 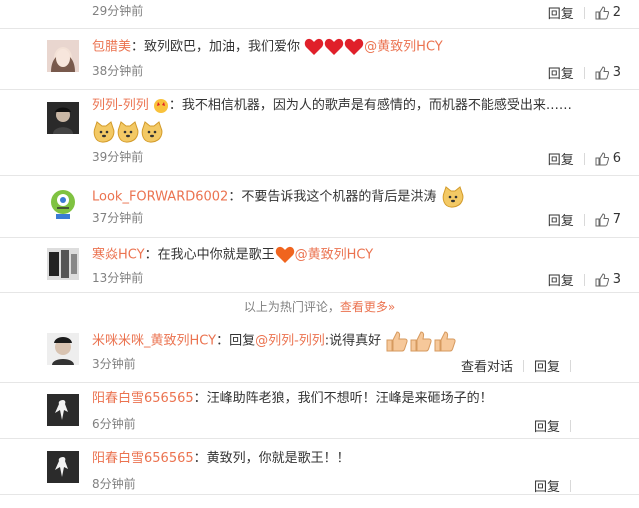 I want to click on like-button: 7, so click(x=608, y=219).